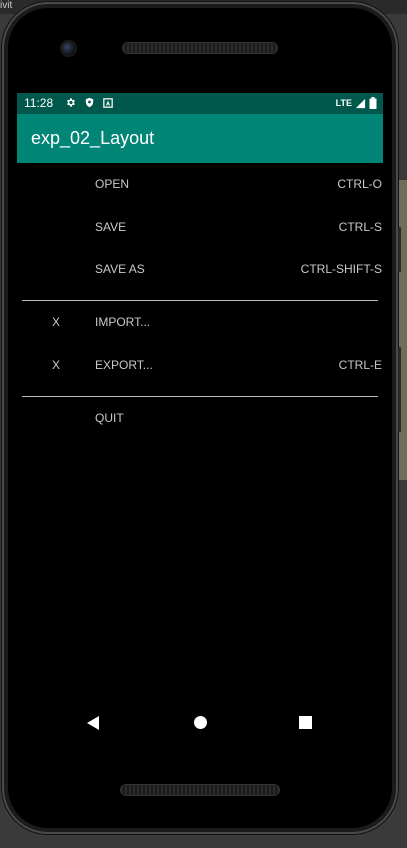  I want to click on volume-button, so click(399, 249).